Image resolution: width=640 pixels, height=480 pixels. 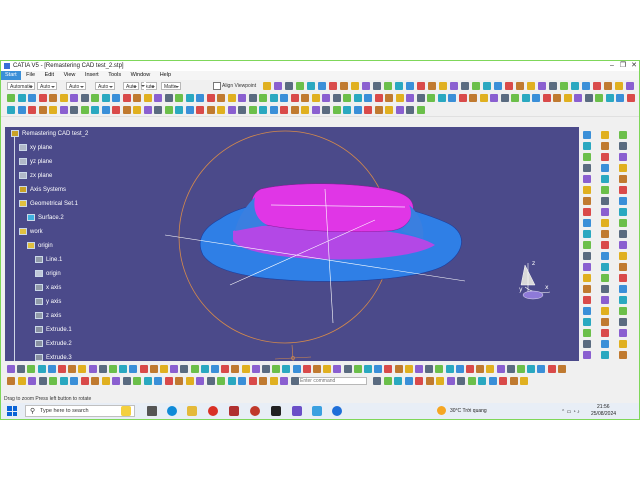 I want to click on app-icon-round, so click(x=337, y=411).